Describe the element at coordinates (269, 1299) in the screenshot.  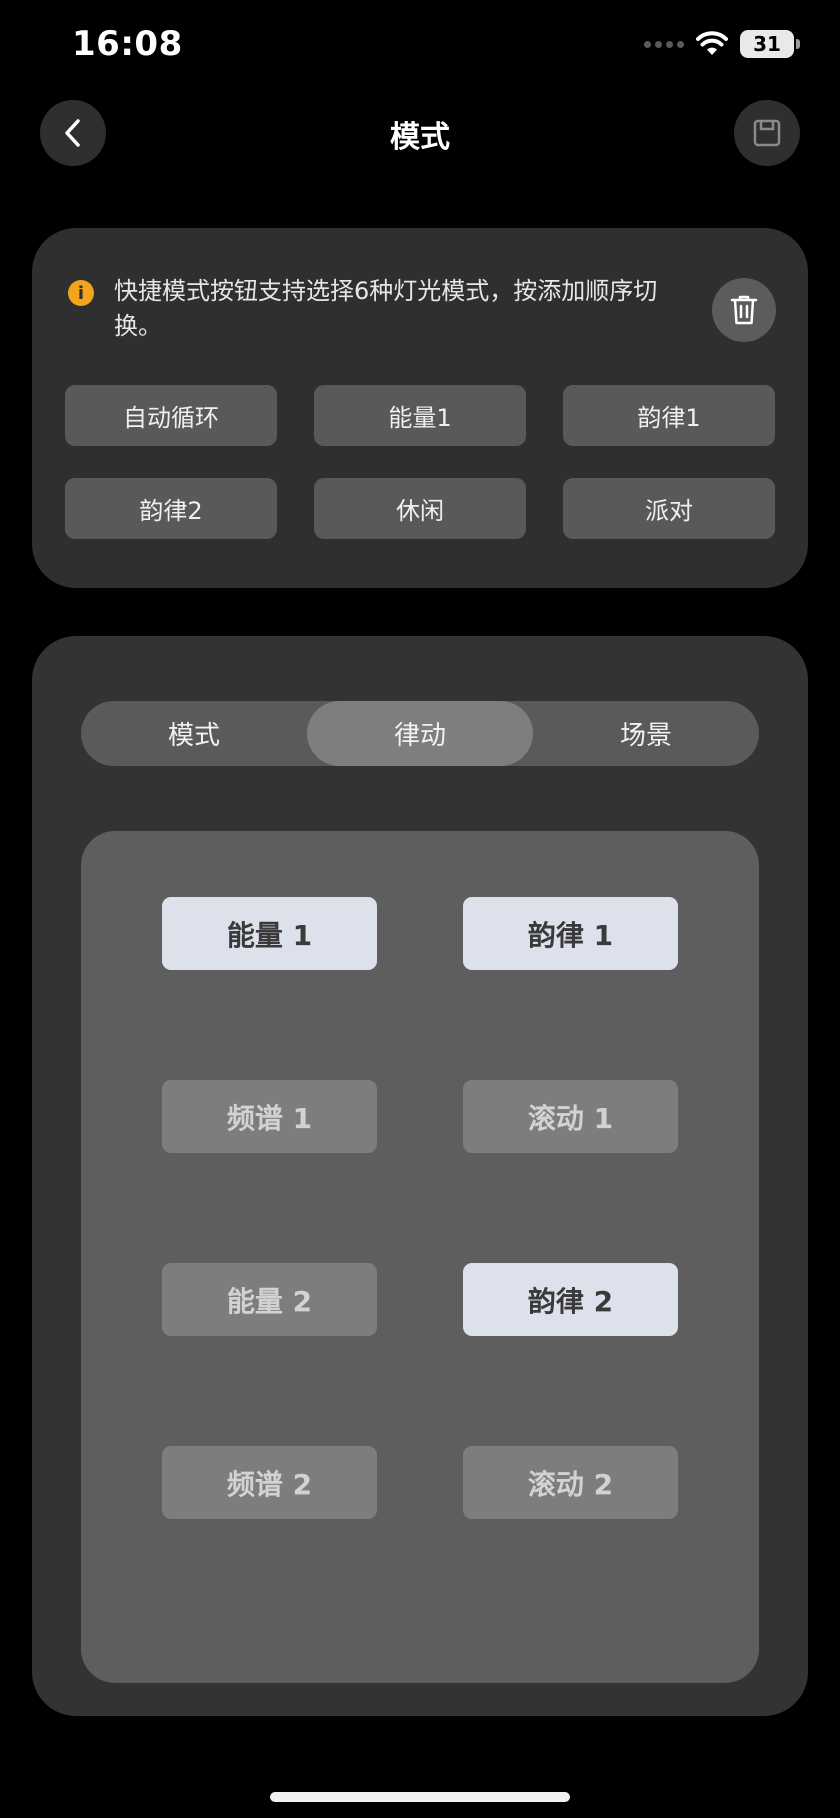
I see `effect-button: 能量 2` at that location.